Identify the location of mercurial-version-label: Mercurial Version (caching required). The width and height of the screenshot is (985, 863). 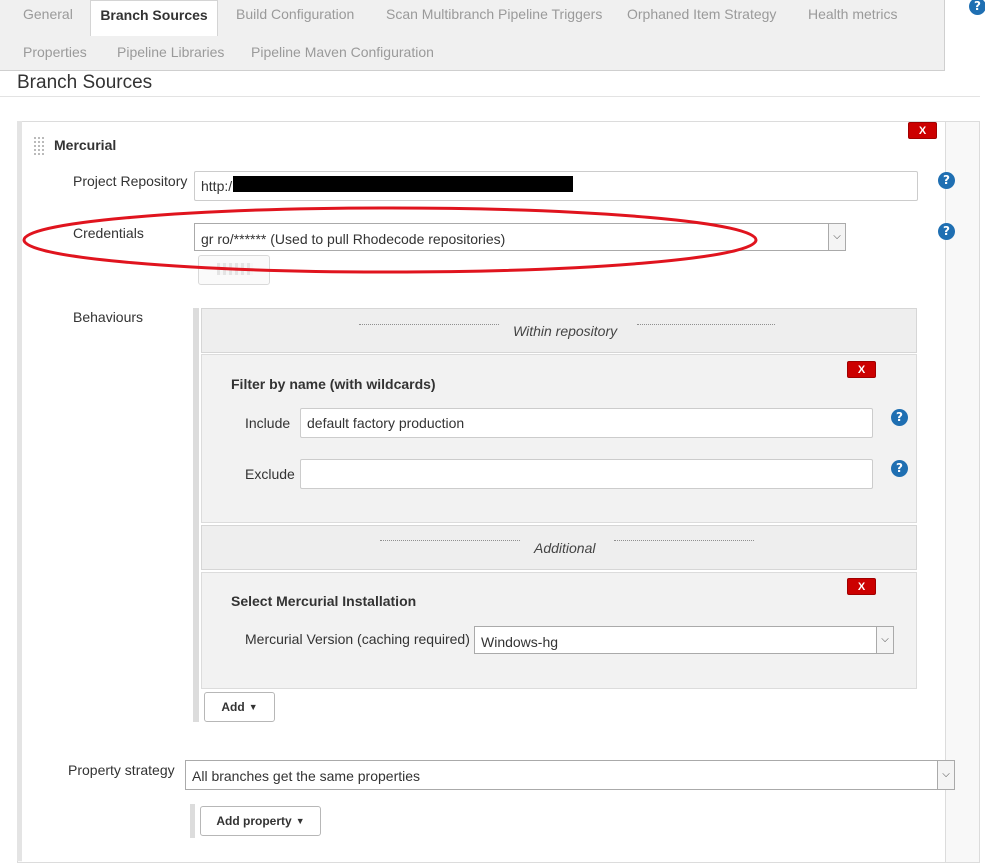
(357, 639).